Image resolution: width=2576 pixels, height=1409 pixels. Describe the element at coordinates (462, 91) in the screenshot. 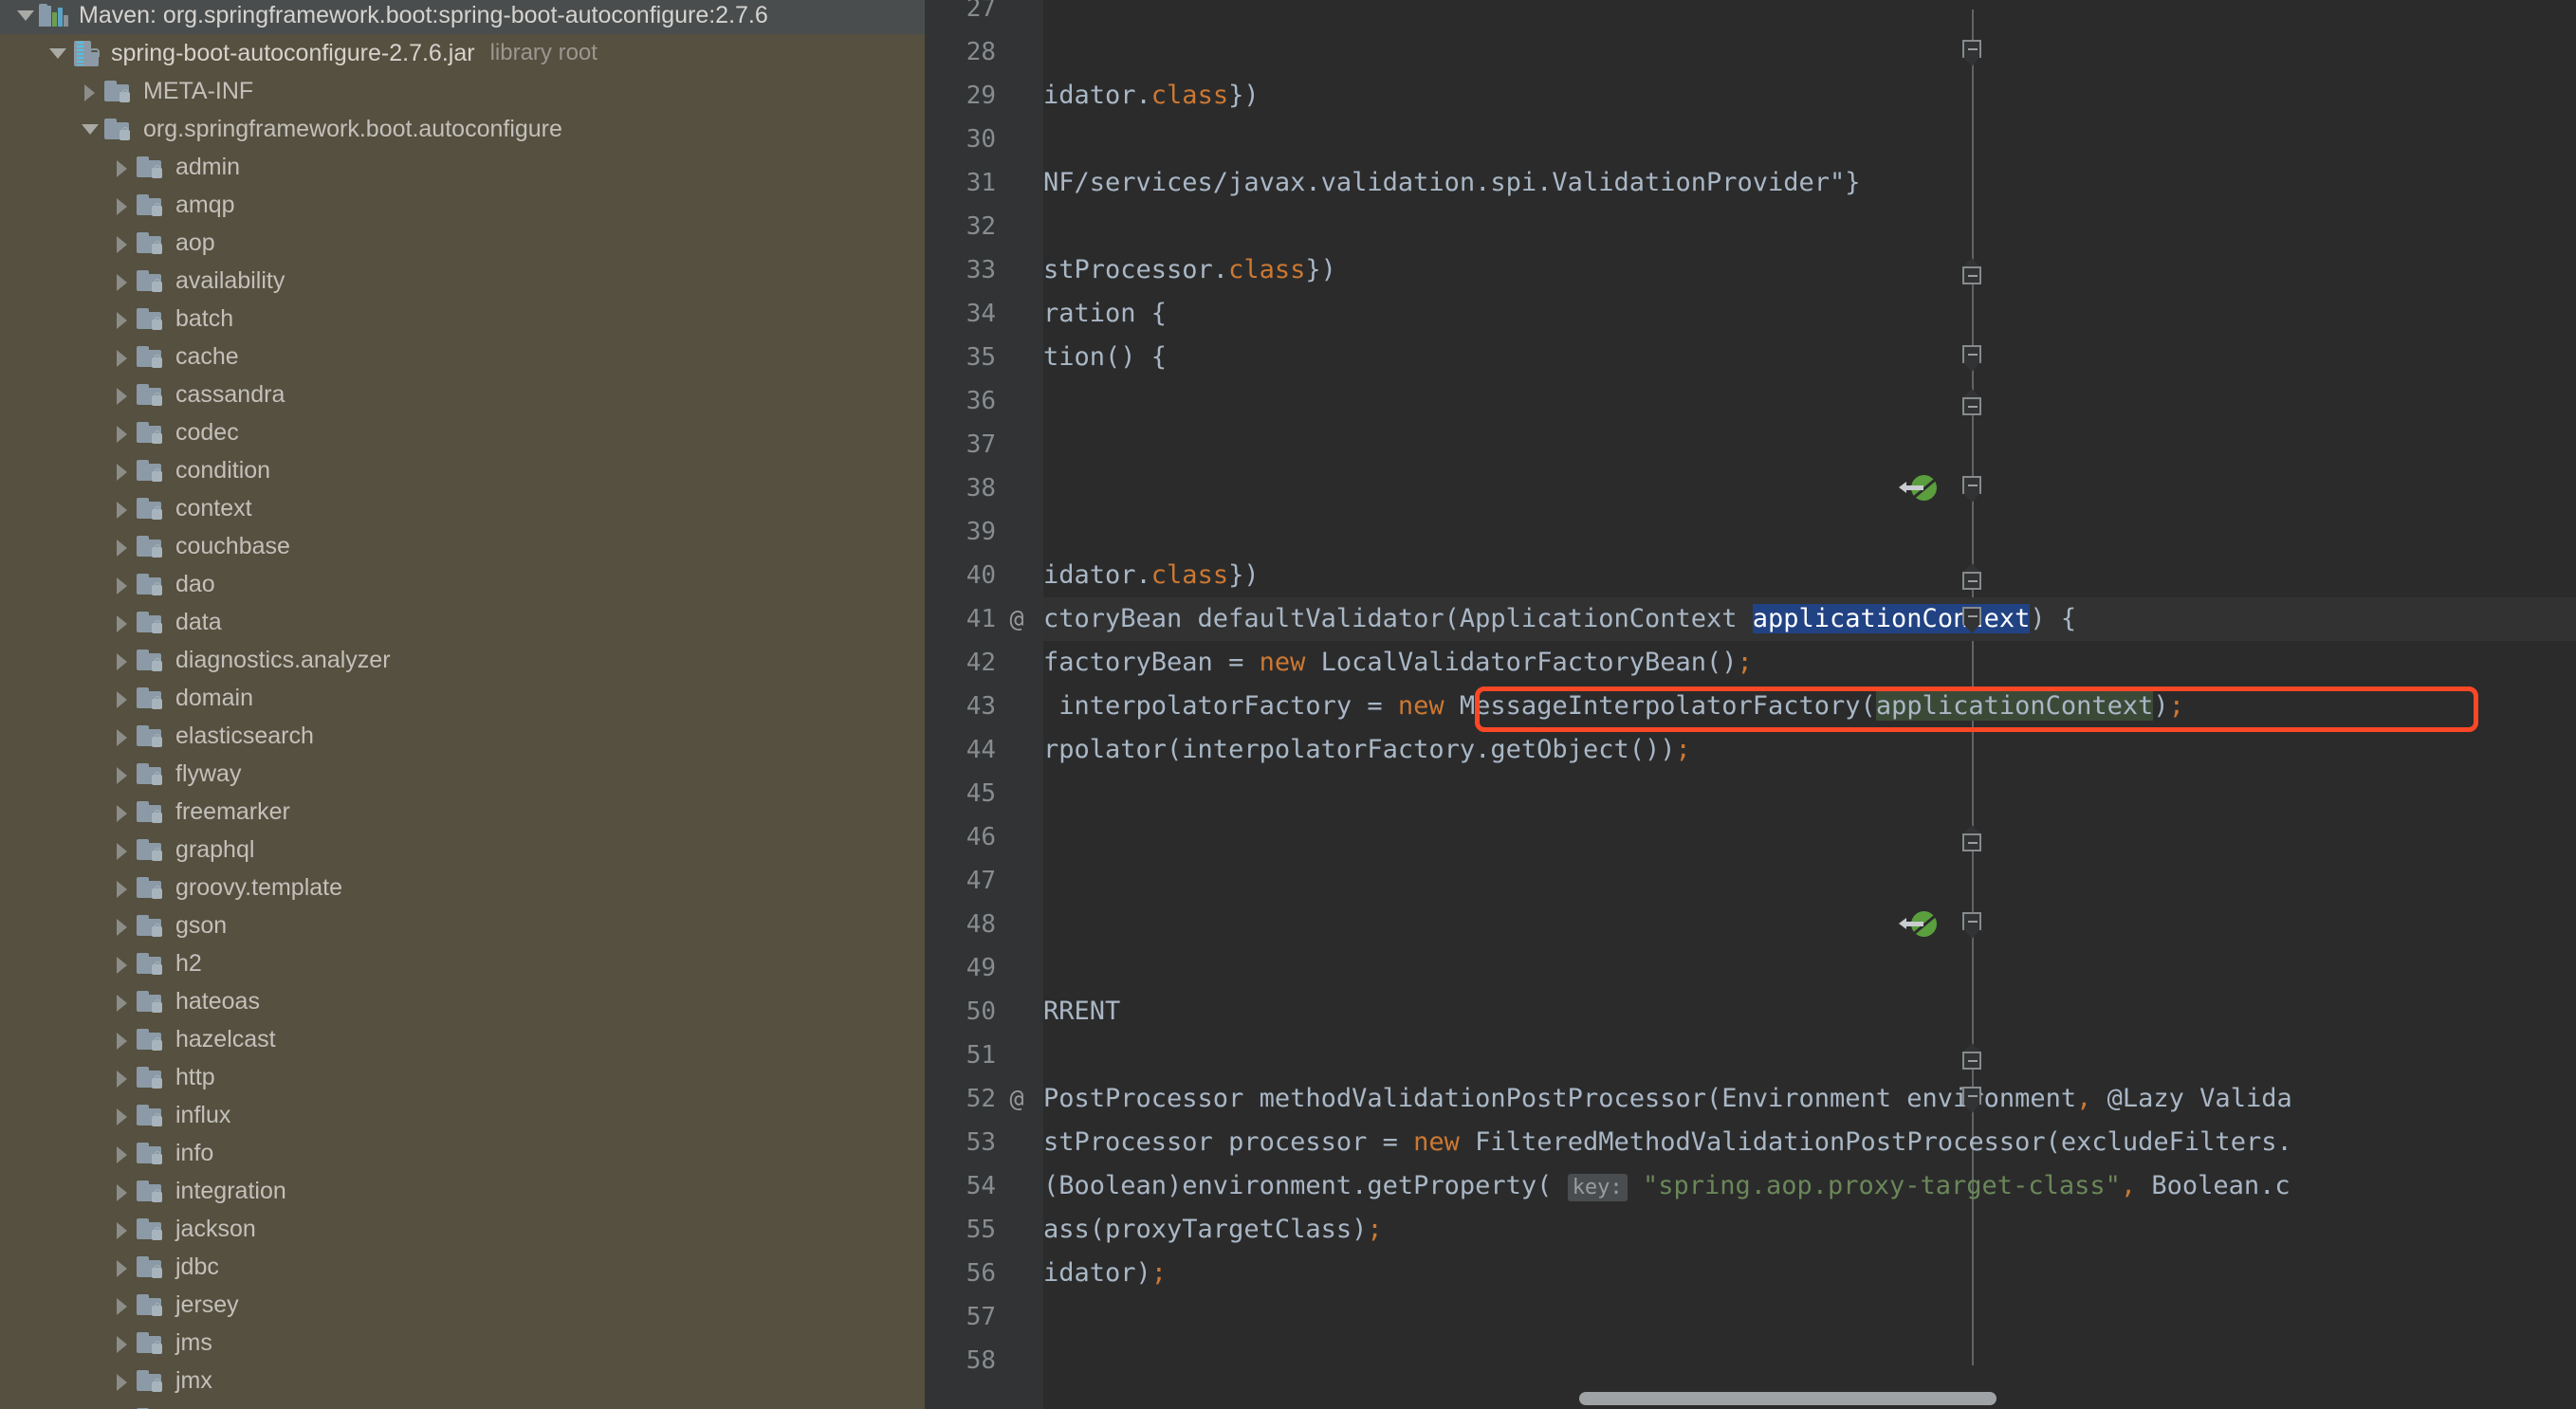

I see `tree-row: META-INF` at that location.